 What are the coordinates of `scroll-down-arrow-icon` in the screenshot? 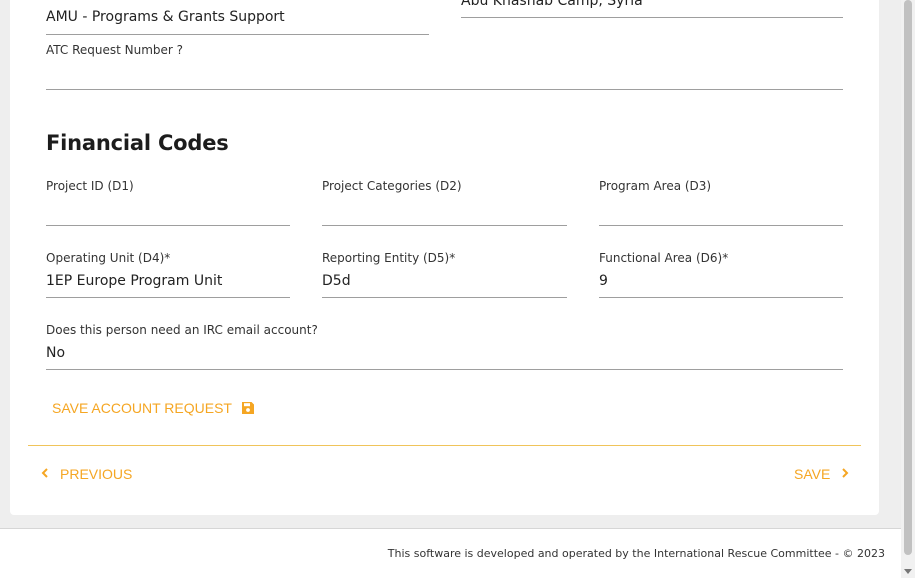 It's located at (908, 571).